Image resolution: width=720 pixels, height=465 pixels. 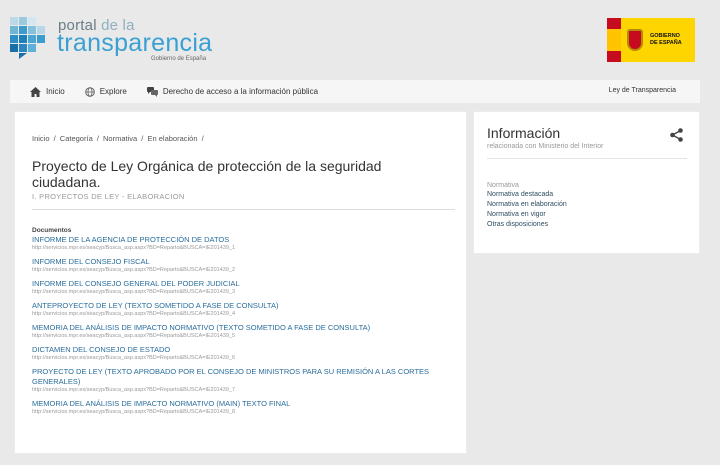 What do you see at coordinates (152, 91) in the screenshot?
I see `chat-icon` at bounding box center [152, 91].